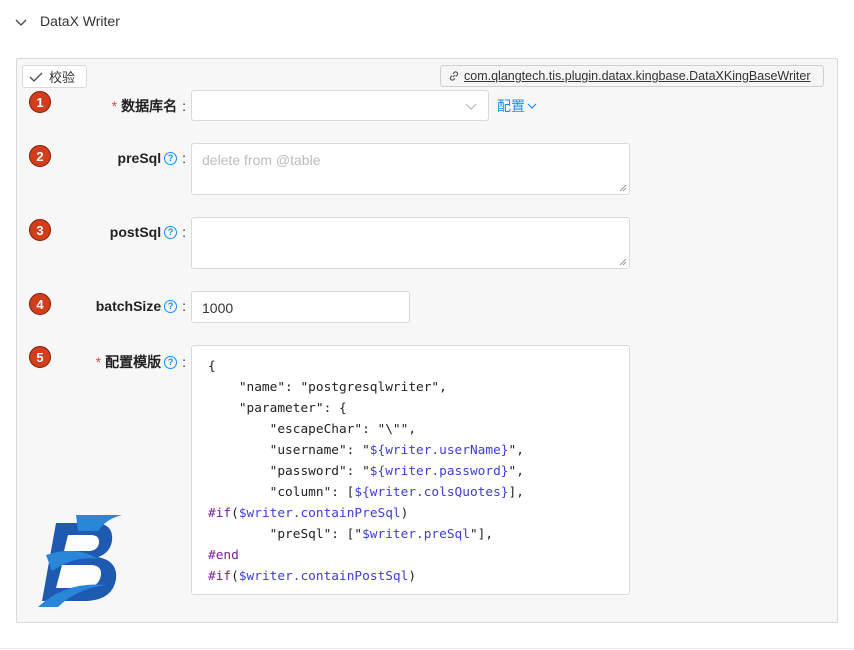 The image size is (854, 650). Describe the element at coordinates (277, 408) in the screenshot. I see `code-line: "parameter": {` at that location.